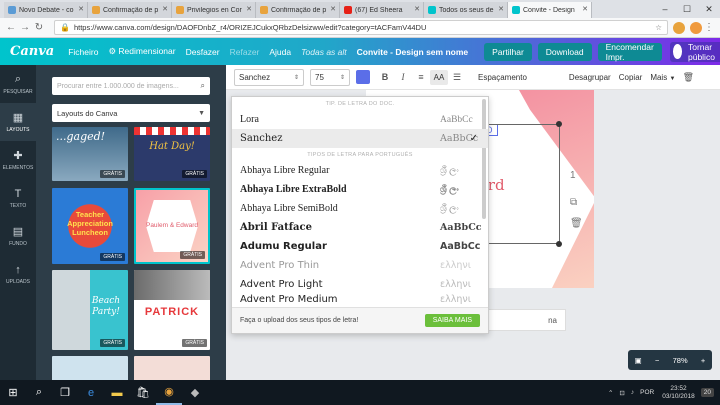  What do you see at coordinates (203, 52) in the screenshot?
I see `undo-button: Desfazer` at bounding box center [203, 52].